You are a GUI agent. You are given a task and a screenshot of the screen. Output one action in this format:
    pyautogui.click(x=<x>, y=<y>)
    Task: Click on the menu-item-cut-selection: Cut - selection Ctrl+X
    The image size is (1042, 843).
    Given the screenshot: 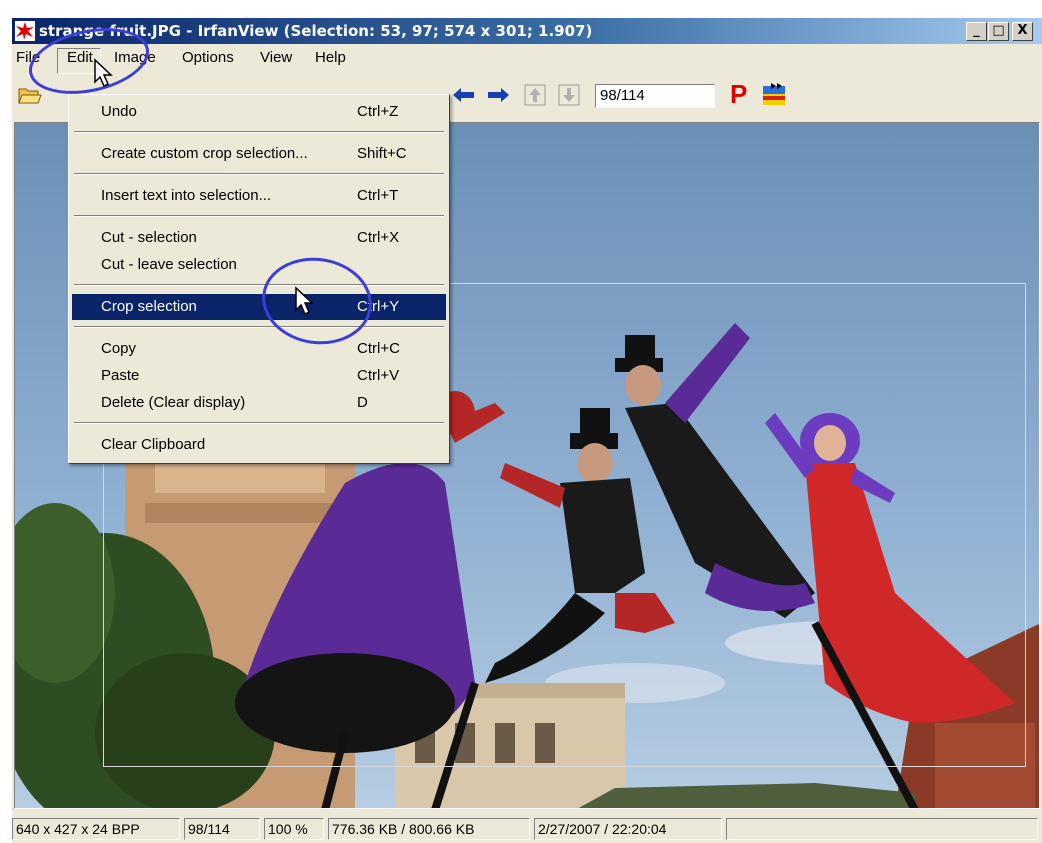 What is the action you would take?
    pyautogui.click(x=259, y=238)
    